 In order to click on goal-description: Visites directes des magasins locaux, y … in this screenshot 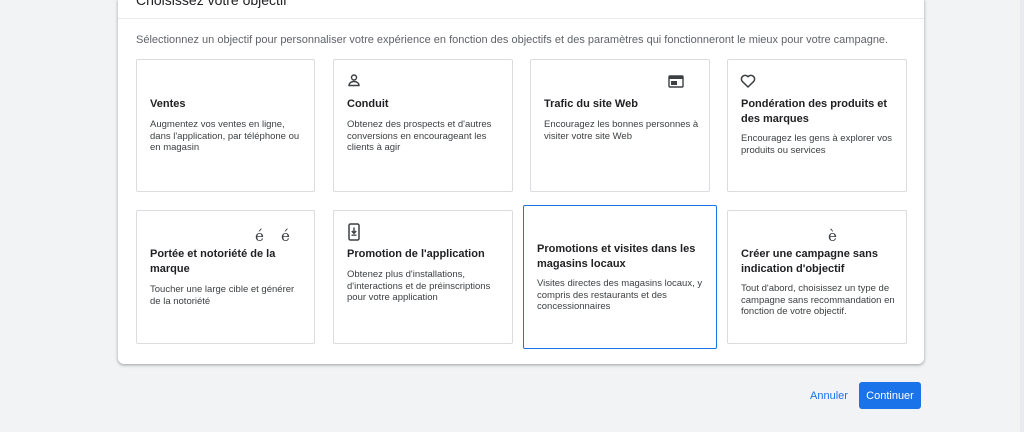, I will do `click(620, 295)`.